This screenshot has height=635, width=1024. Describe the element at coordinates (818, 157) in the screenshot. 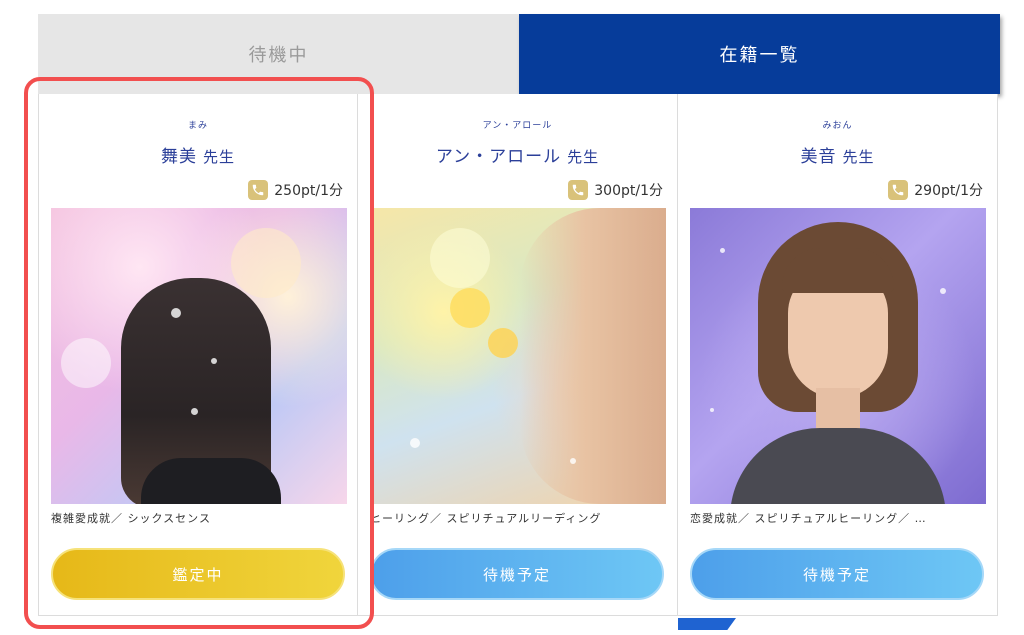

I see `teller-name-text: 美音` at that location.